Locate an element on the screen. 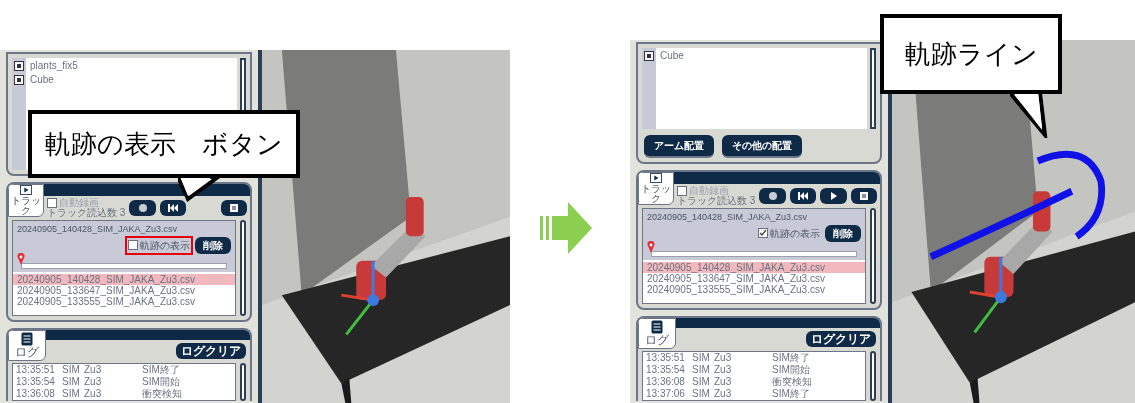  place-button: その他の配置 is located at coordinates (762, 146).